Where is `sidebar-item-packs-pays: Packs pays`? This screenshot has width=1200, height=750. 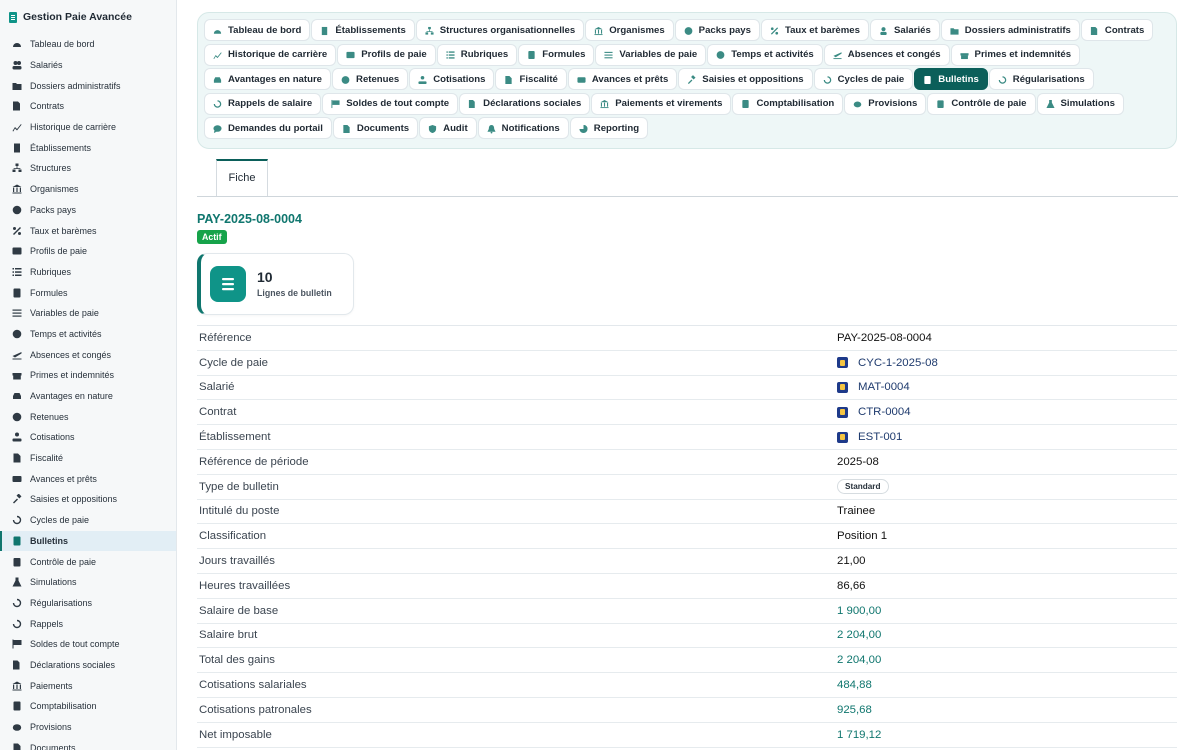 sidebar-item-packs-pays: Packs pays is located at coordinates (88, 210).